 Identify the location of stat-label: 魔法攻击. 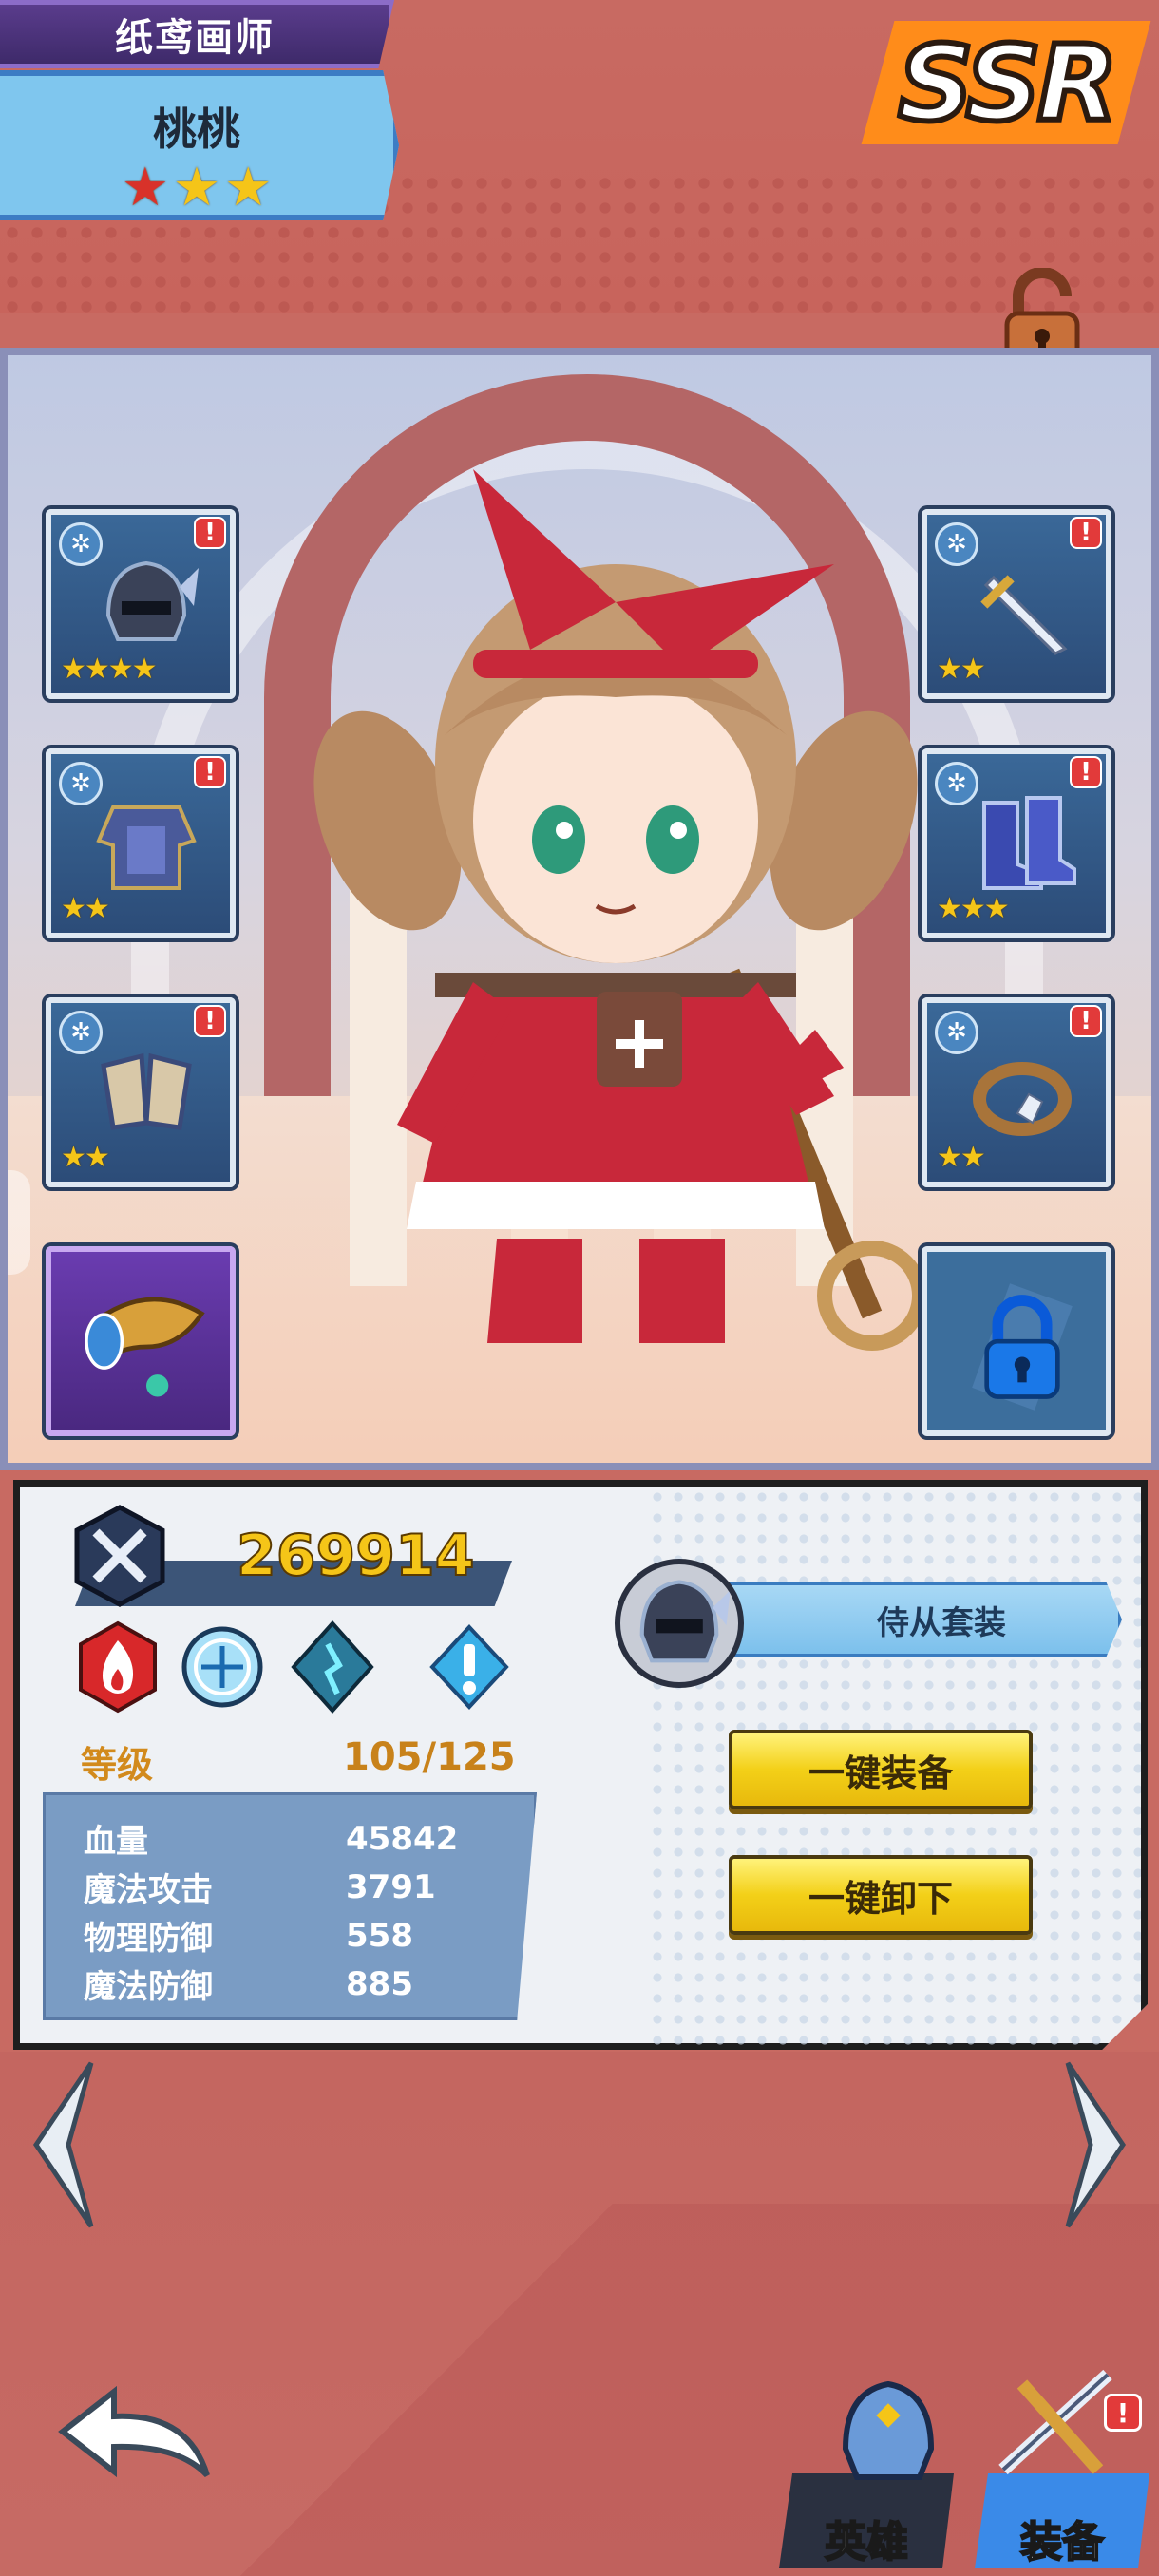
(148, 1890).